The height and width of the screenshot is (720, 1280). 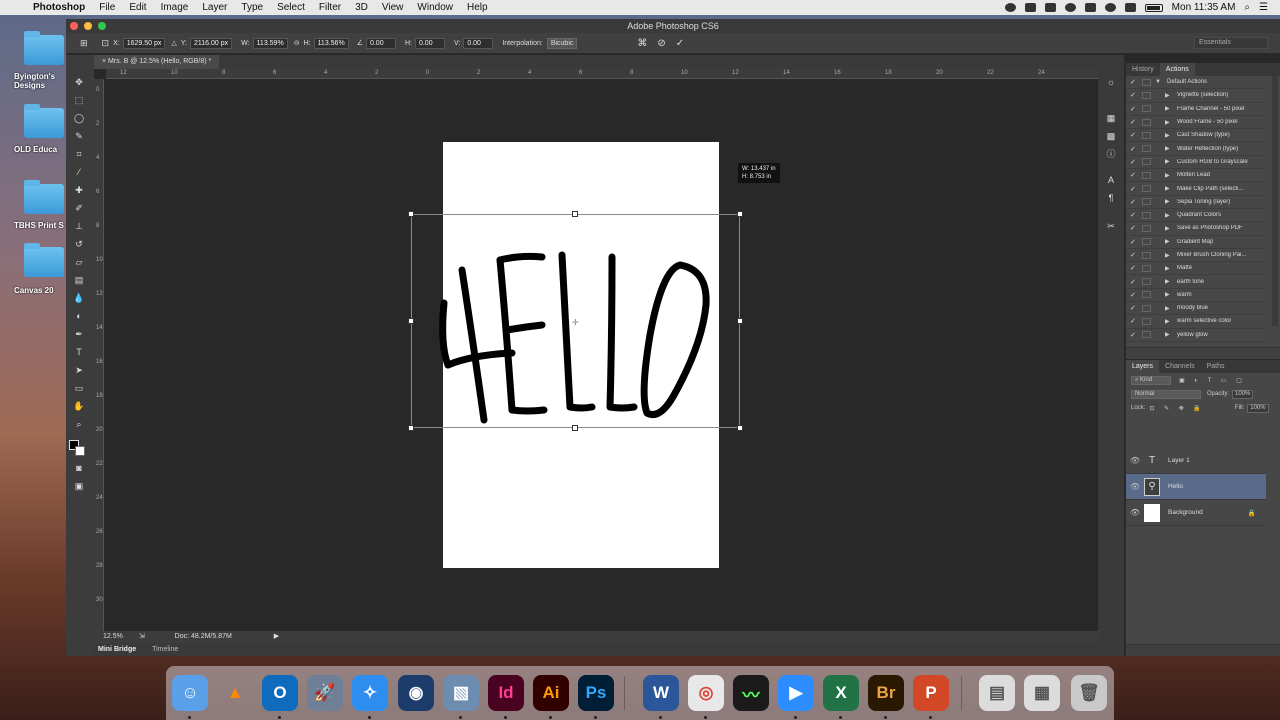 I want to click on workspace-select: Essentials, so click(x=1231, y=43).